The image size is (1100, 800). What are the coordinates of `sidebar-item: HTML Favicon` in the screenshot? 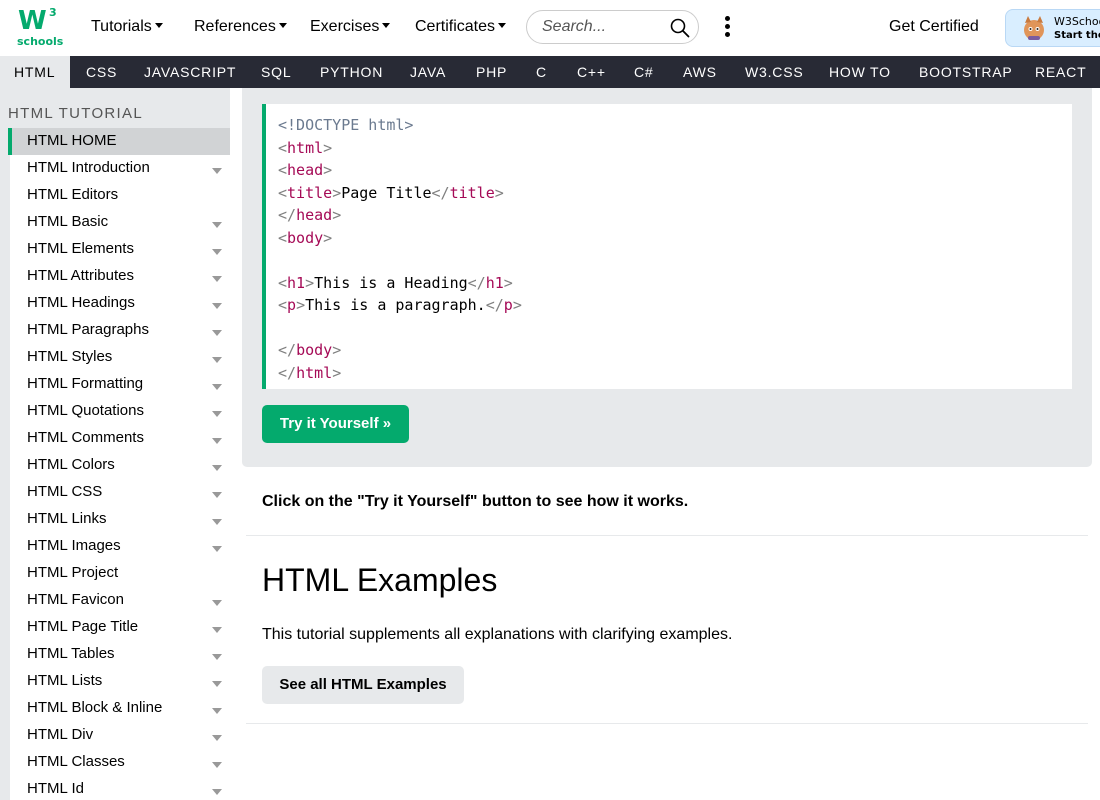 It's located at (119, 600).